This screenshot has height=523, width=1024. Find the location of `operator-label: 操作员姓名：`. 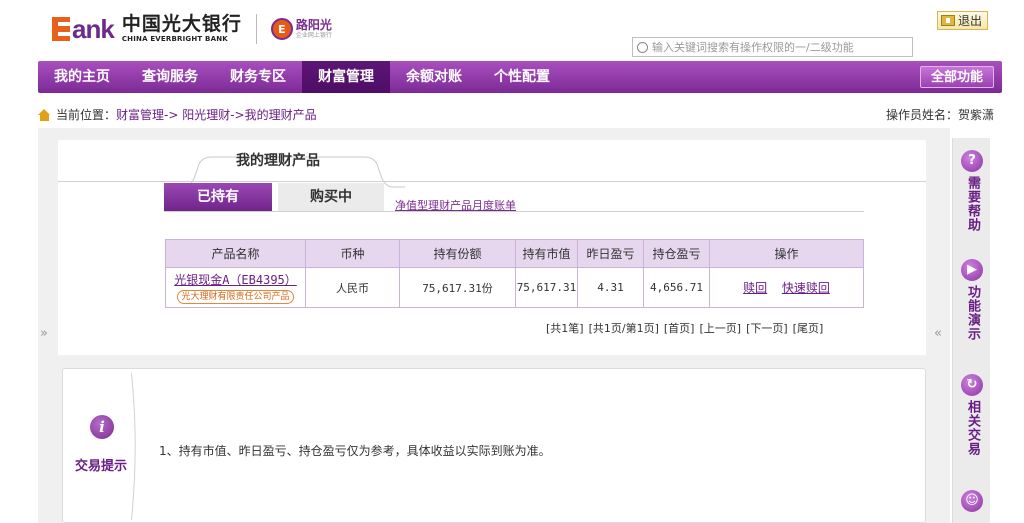

operator-label: 操作员姓名： is located at coordinates (921, 115).